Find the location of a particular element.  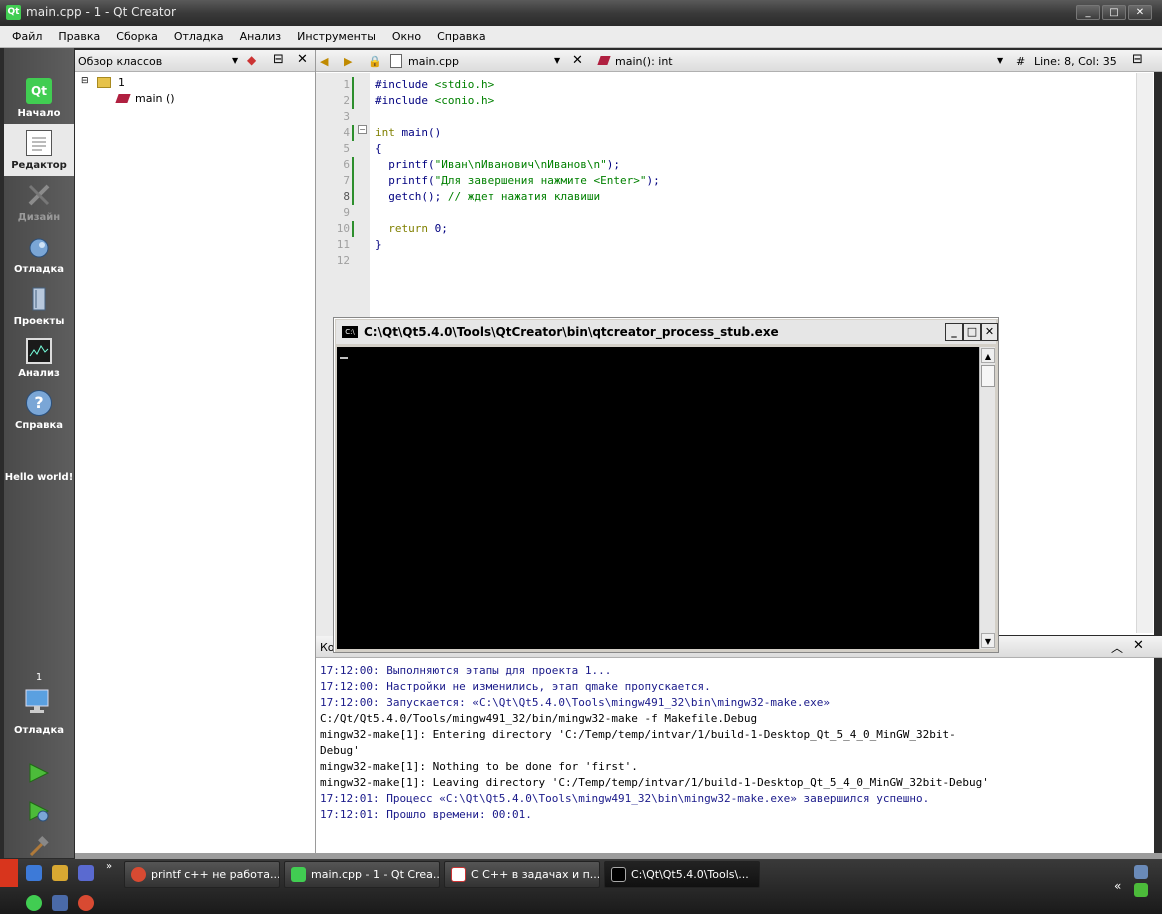

line-number: 9 is located at coordinates (346, 212).